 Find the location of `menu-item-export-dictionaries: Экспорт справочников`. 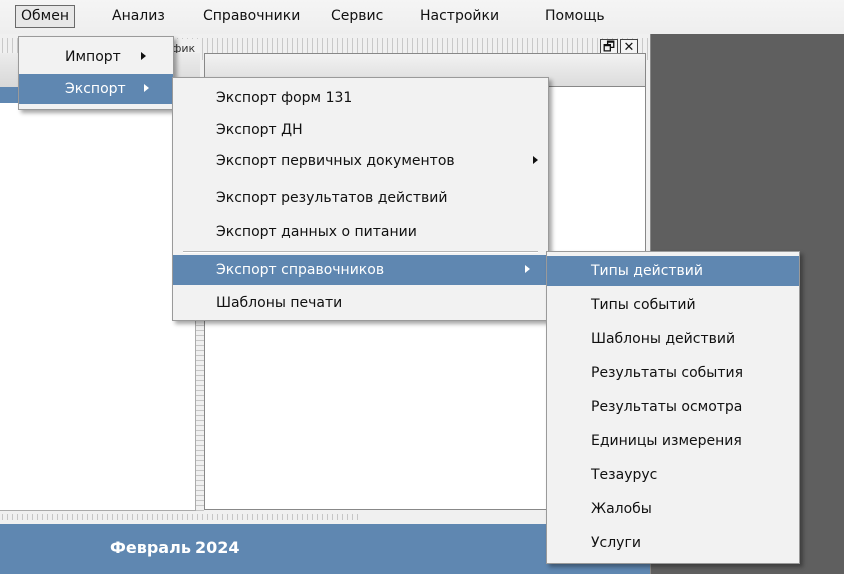

menu-item-export-dictionaries: Экспорт справочников is located at coordinates (360, 270).